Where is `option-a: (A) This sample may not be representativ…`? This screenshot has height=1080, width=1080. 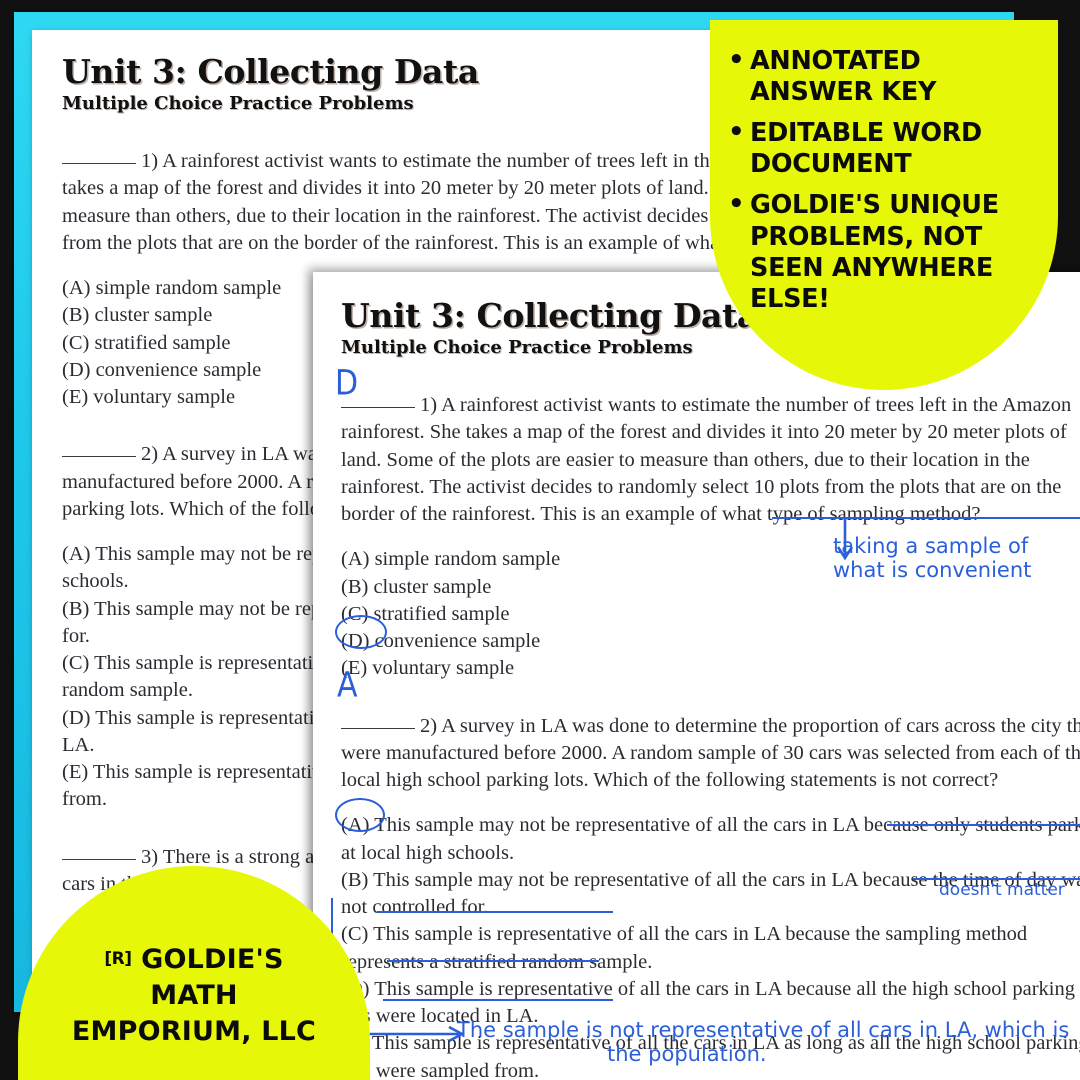 option-a: (A) This sample may not be representativ… is located at coordinates (710, 839).